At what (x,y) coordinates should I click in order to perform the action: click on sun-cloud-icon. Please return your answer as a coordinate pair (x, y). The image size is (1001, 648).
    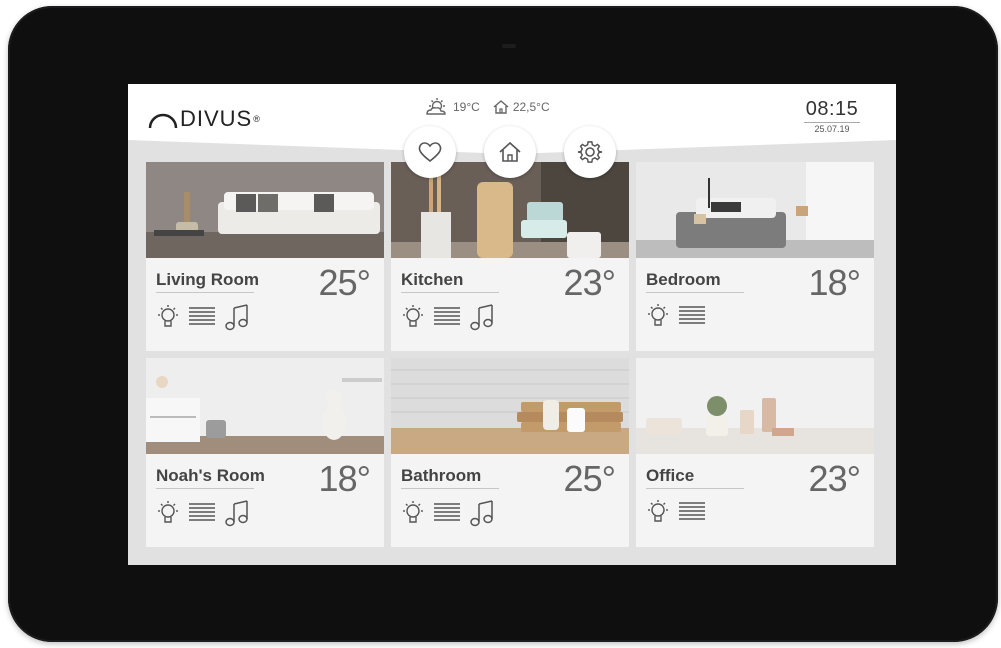
    Looking at the image, I should click on (436, 106).